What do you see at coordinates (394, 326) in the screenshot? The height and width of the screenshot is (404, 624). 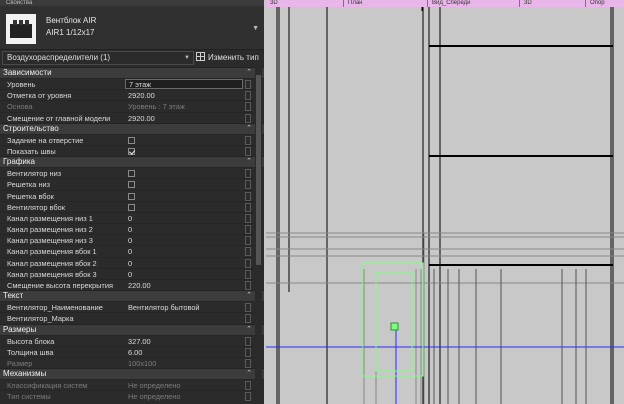 I see `selection-grip-icon` at bounding box center [394, 326].